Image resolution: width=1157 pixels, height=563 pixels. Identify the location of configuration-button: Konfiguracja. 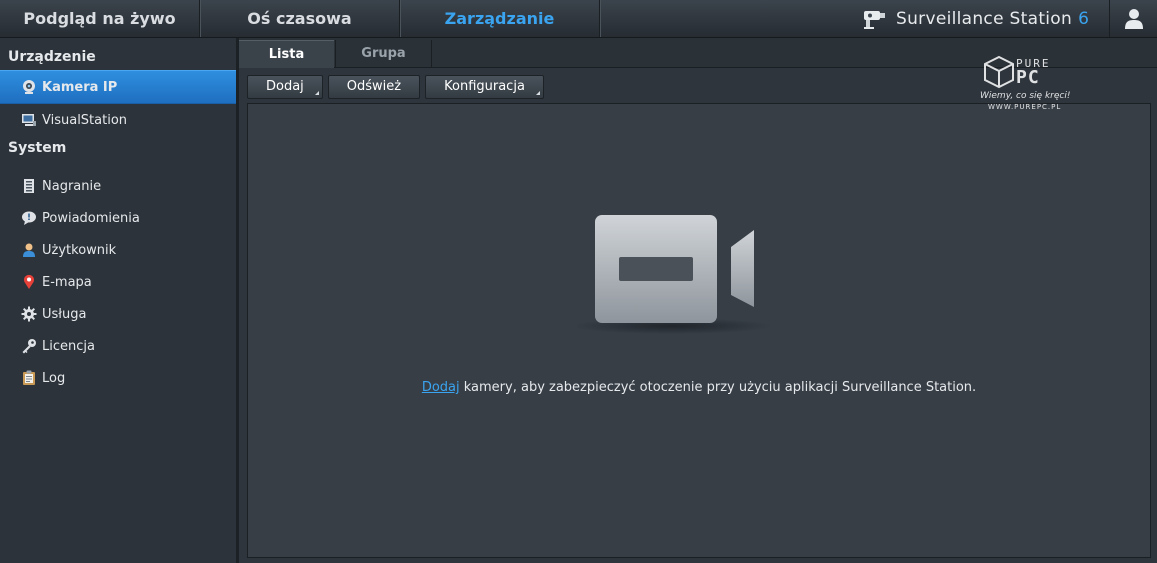
(484, 87).